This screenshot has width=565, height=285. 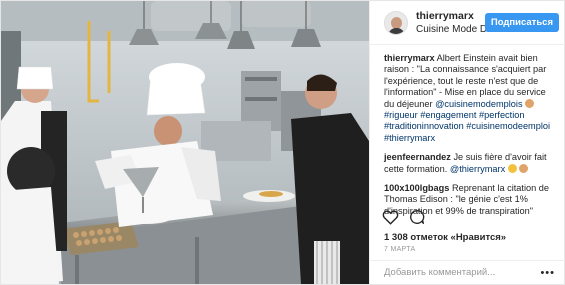 What do you see at coordinates (547, 273) in the screenshot?
I see `more-options-icon: •••` at bounding box center [547, 273].